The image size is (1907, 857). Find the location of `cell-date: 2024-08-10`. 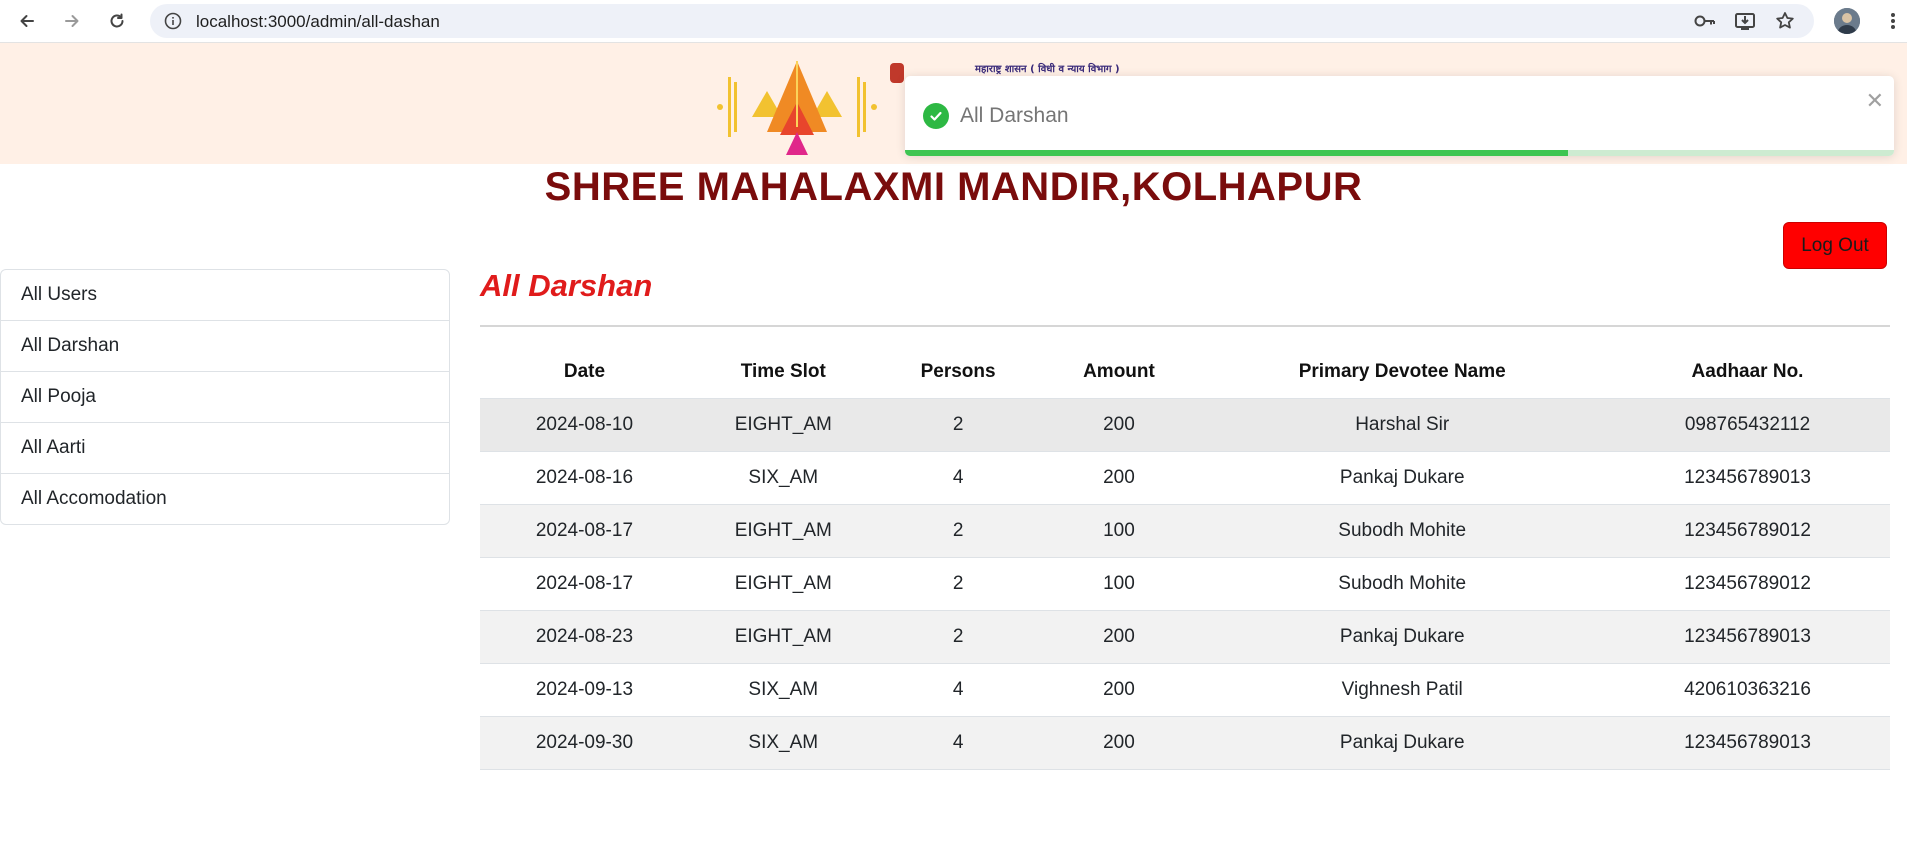

cell-date: 2024-08-10 is located at coordinates (584, 425).